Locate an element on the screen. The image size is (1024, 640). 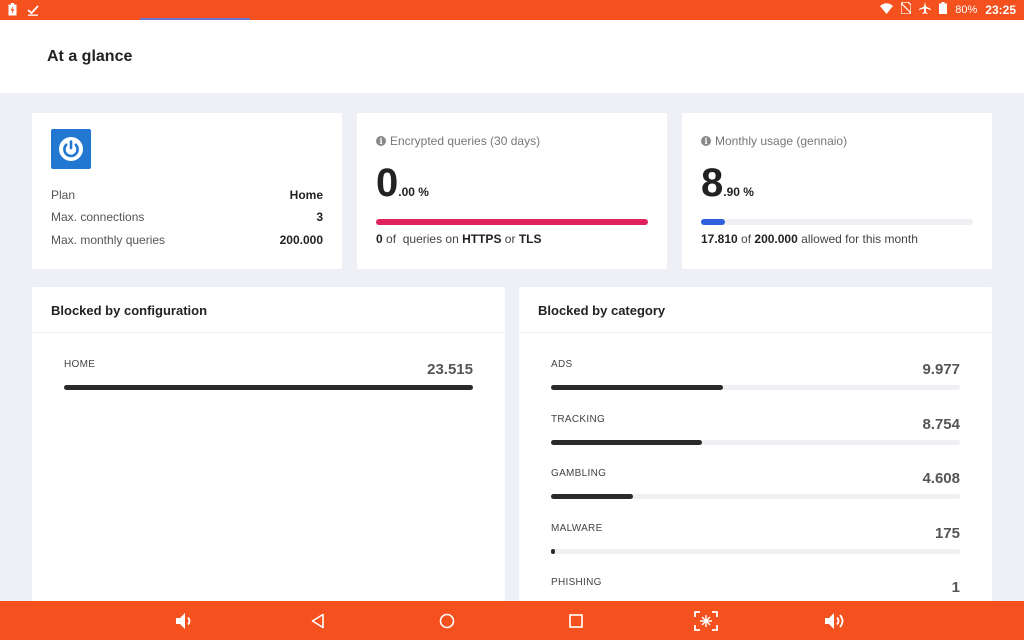
monthly-total: 200.000 is located at coordinates (776, 239).